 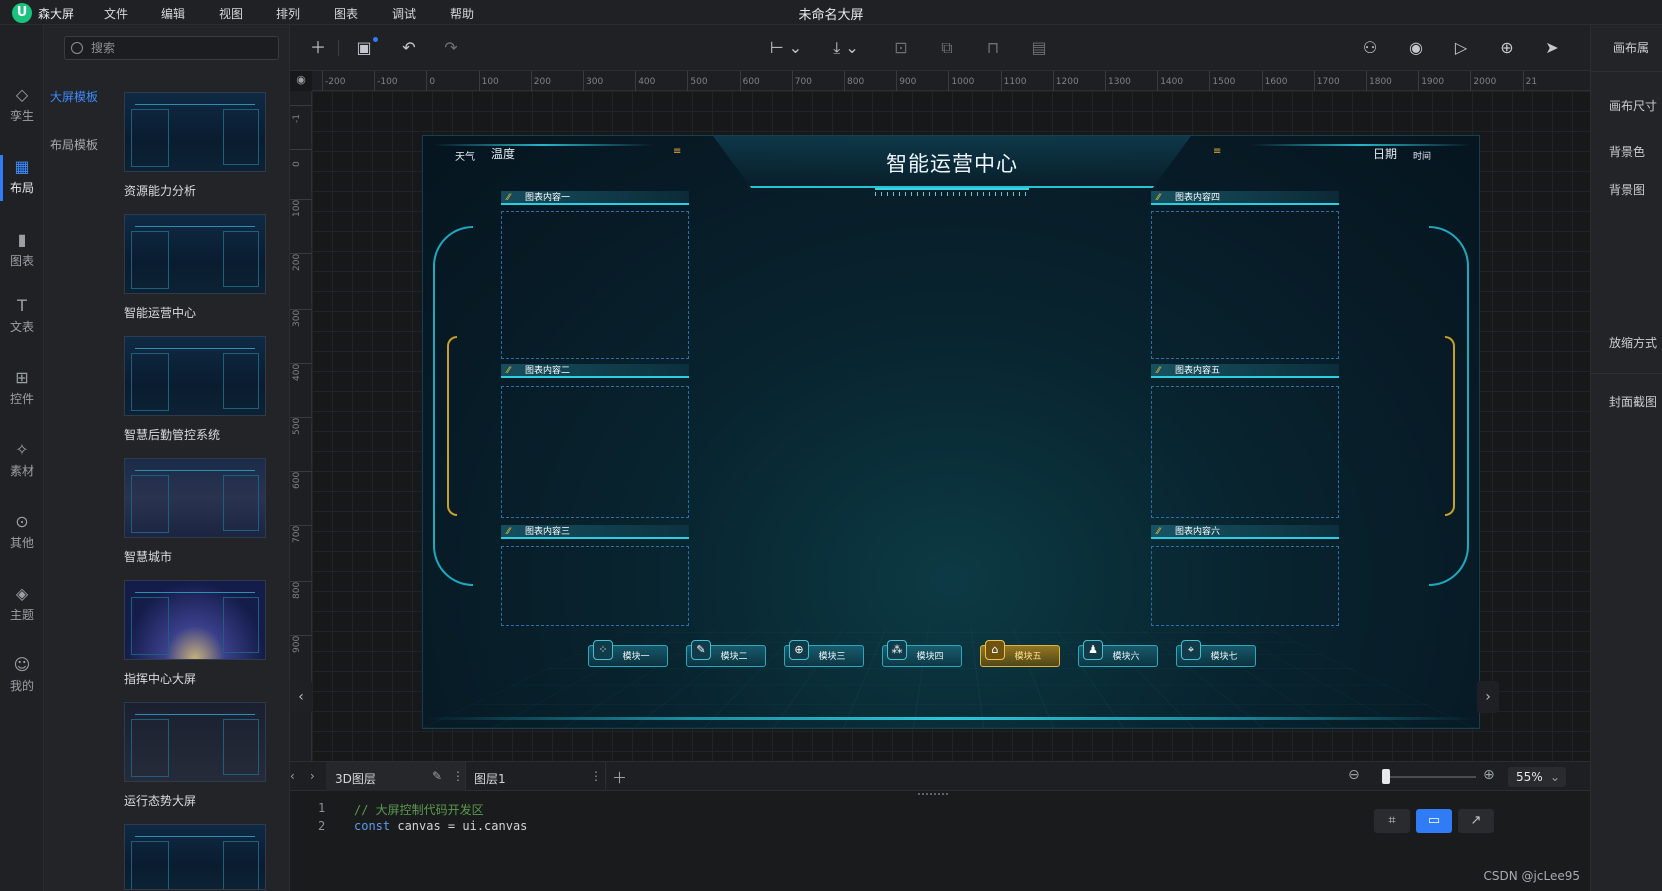 I want to click on lock-icon: ⊓, so click(x=993, y=48).